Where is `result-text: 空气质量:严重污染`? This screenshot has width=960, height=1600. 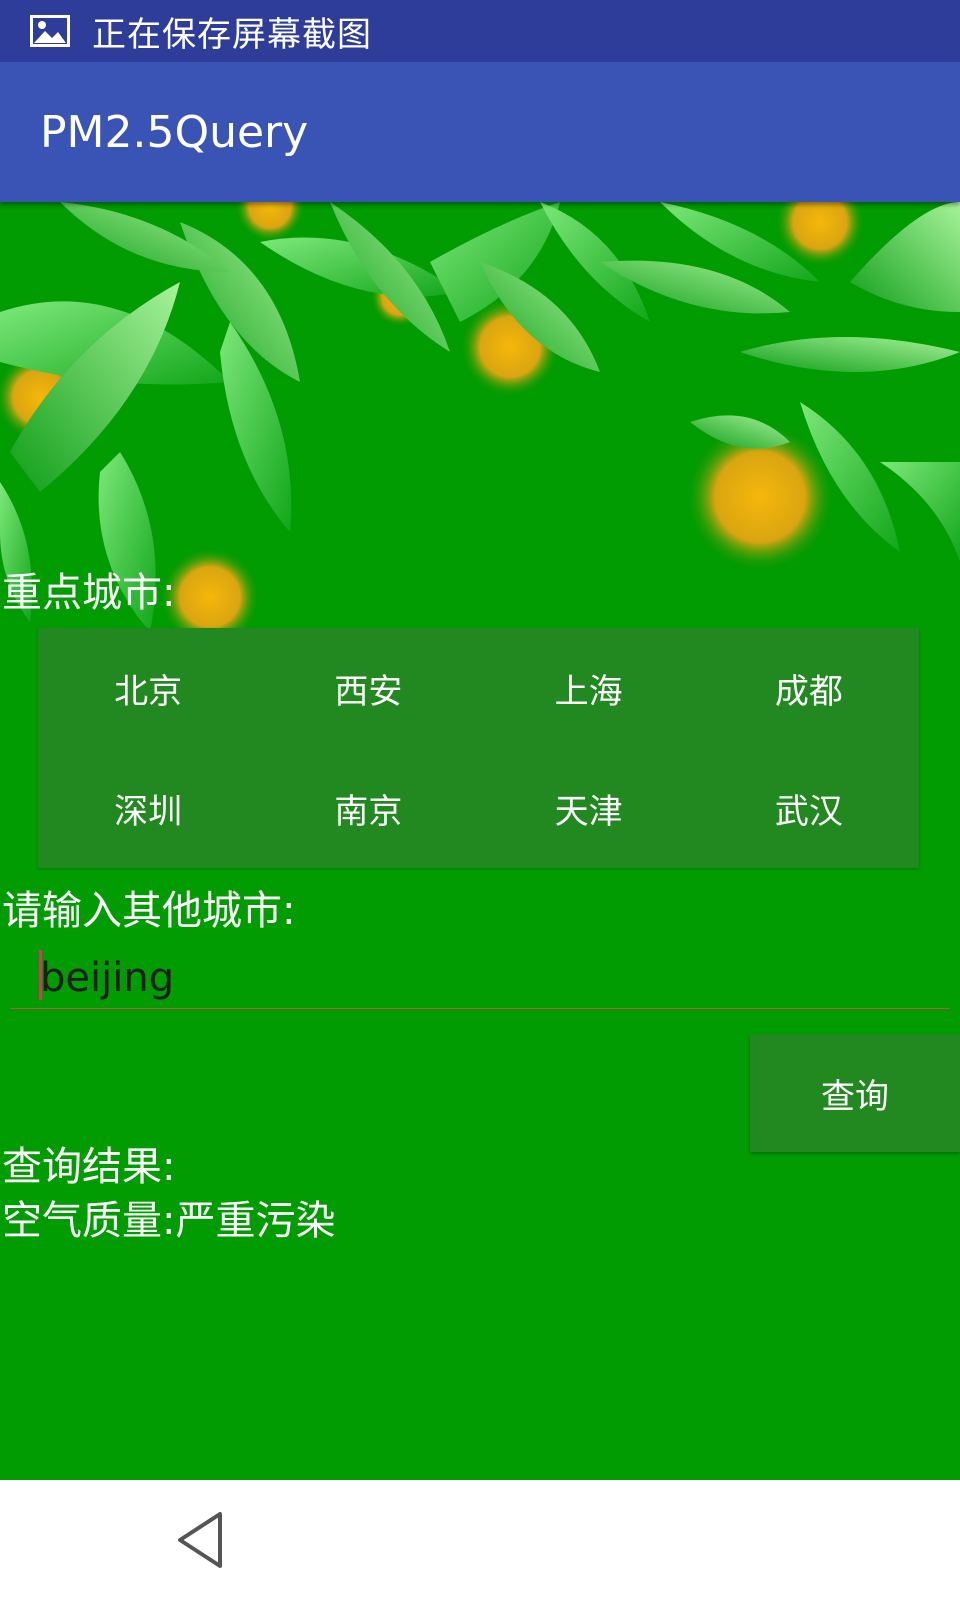
result-text: 空气质量:严重污染 is located at coordinates (169, 1221).